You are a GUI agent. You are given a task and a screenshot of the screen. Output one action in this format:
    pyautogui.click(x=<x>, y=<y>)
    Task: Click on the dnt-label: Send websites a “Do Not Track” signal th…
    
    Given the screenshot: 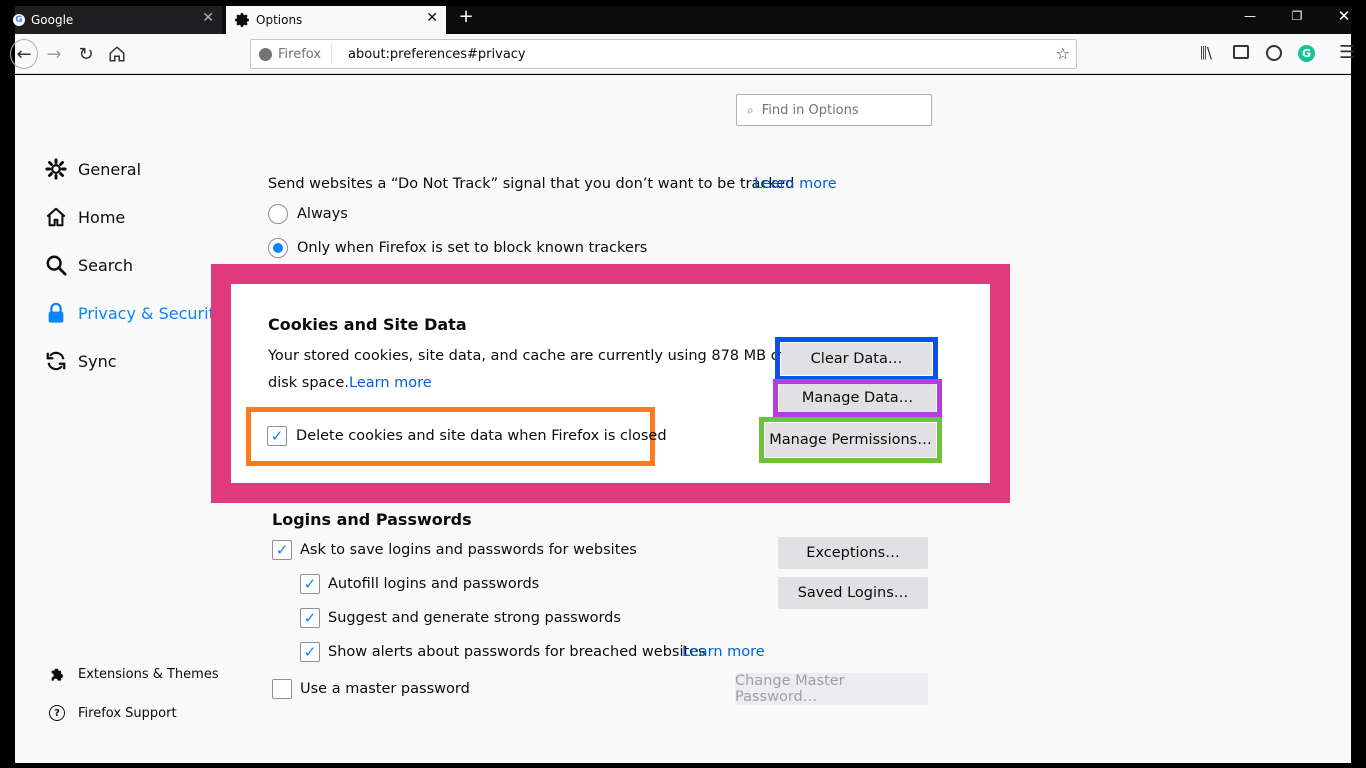 What is the action you would take?
    pyautogui.click(x=531, y=184)
    